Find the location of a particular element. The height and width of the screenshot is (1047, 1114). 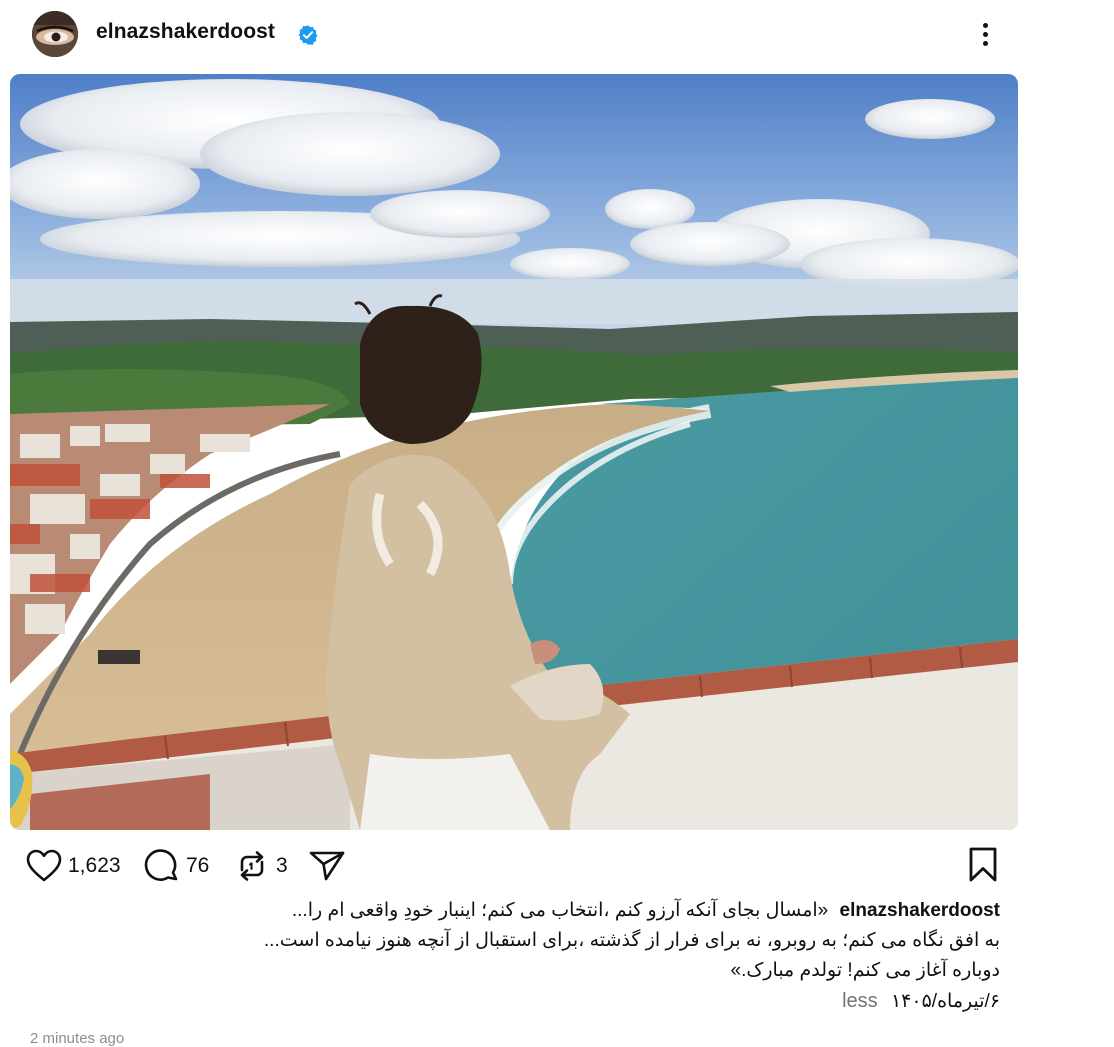

post-header: elnazshakerdoost is located at coordinates (510, 35).